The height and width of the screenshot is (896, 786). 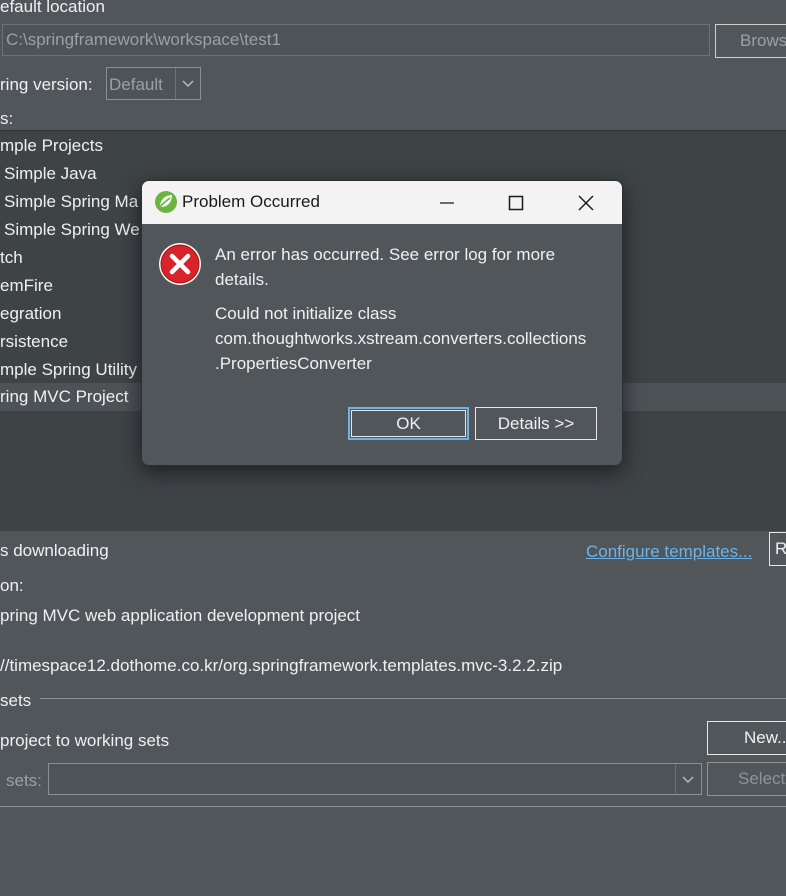 I want to click on working-sets-label: sets:, so click(x=24, y=780).